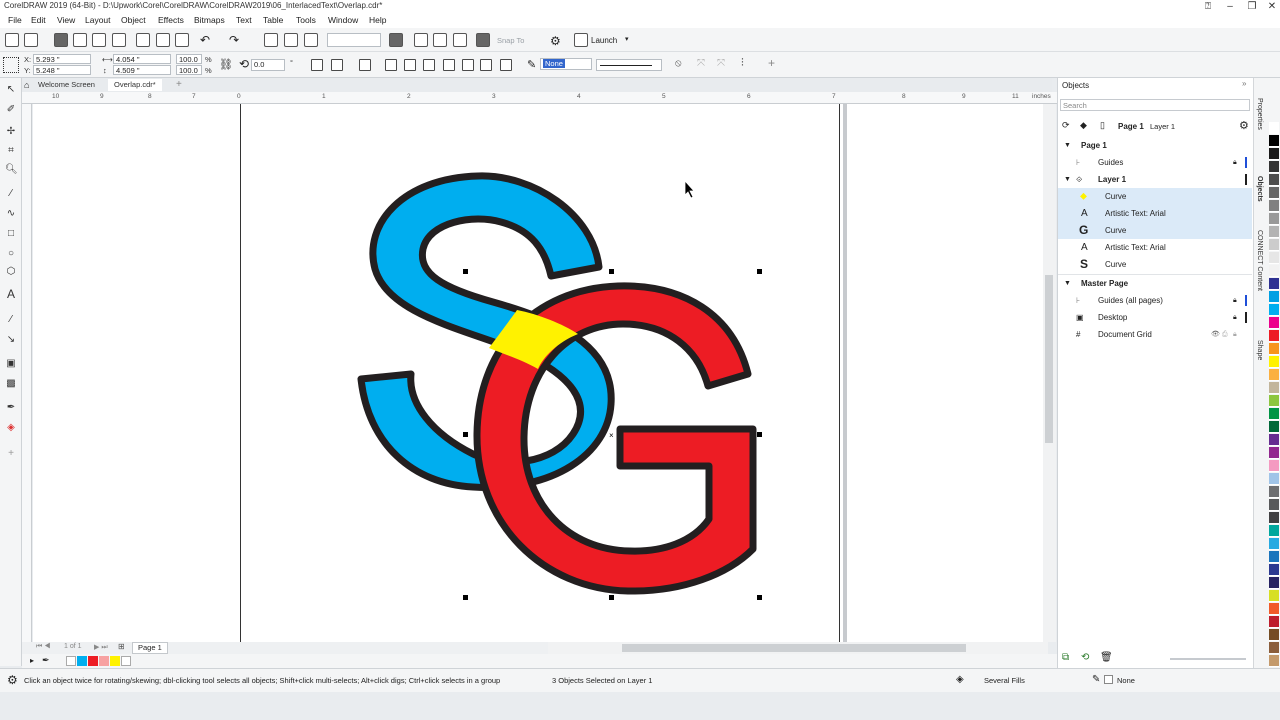 This screenshot has height=720, width=1280. I want to click on undo-icon: ↶, so click(205, 40).